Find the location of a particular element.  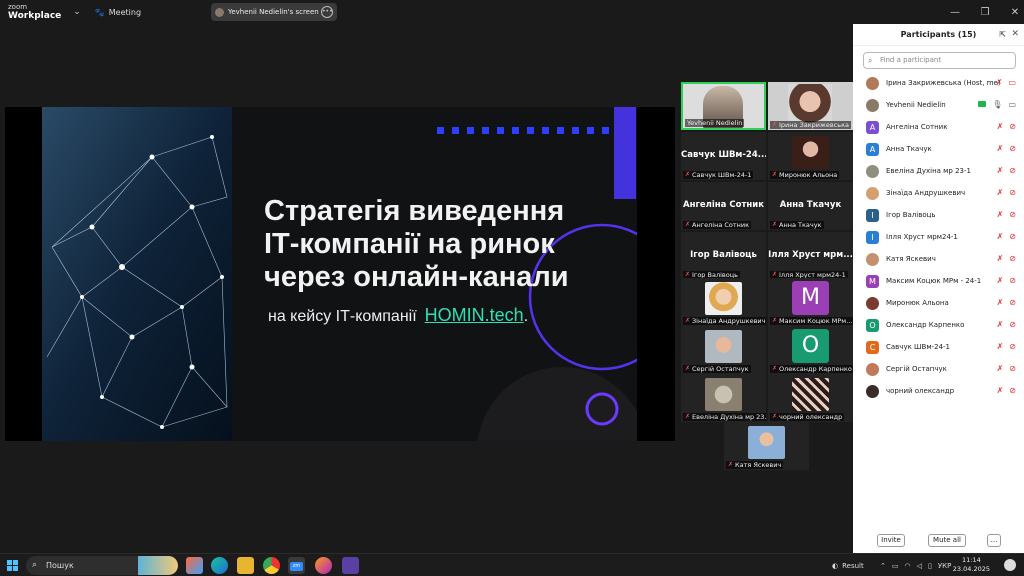

participant-row: Миронюк Альона ✗ ⊘ is located at coordinates (938, 303).